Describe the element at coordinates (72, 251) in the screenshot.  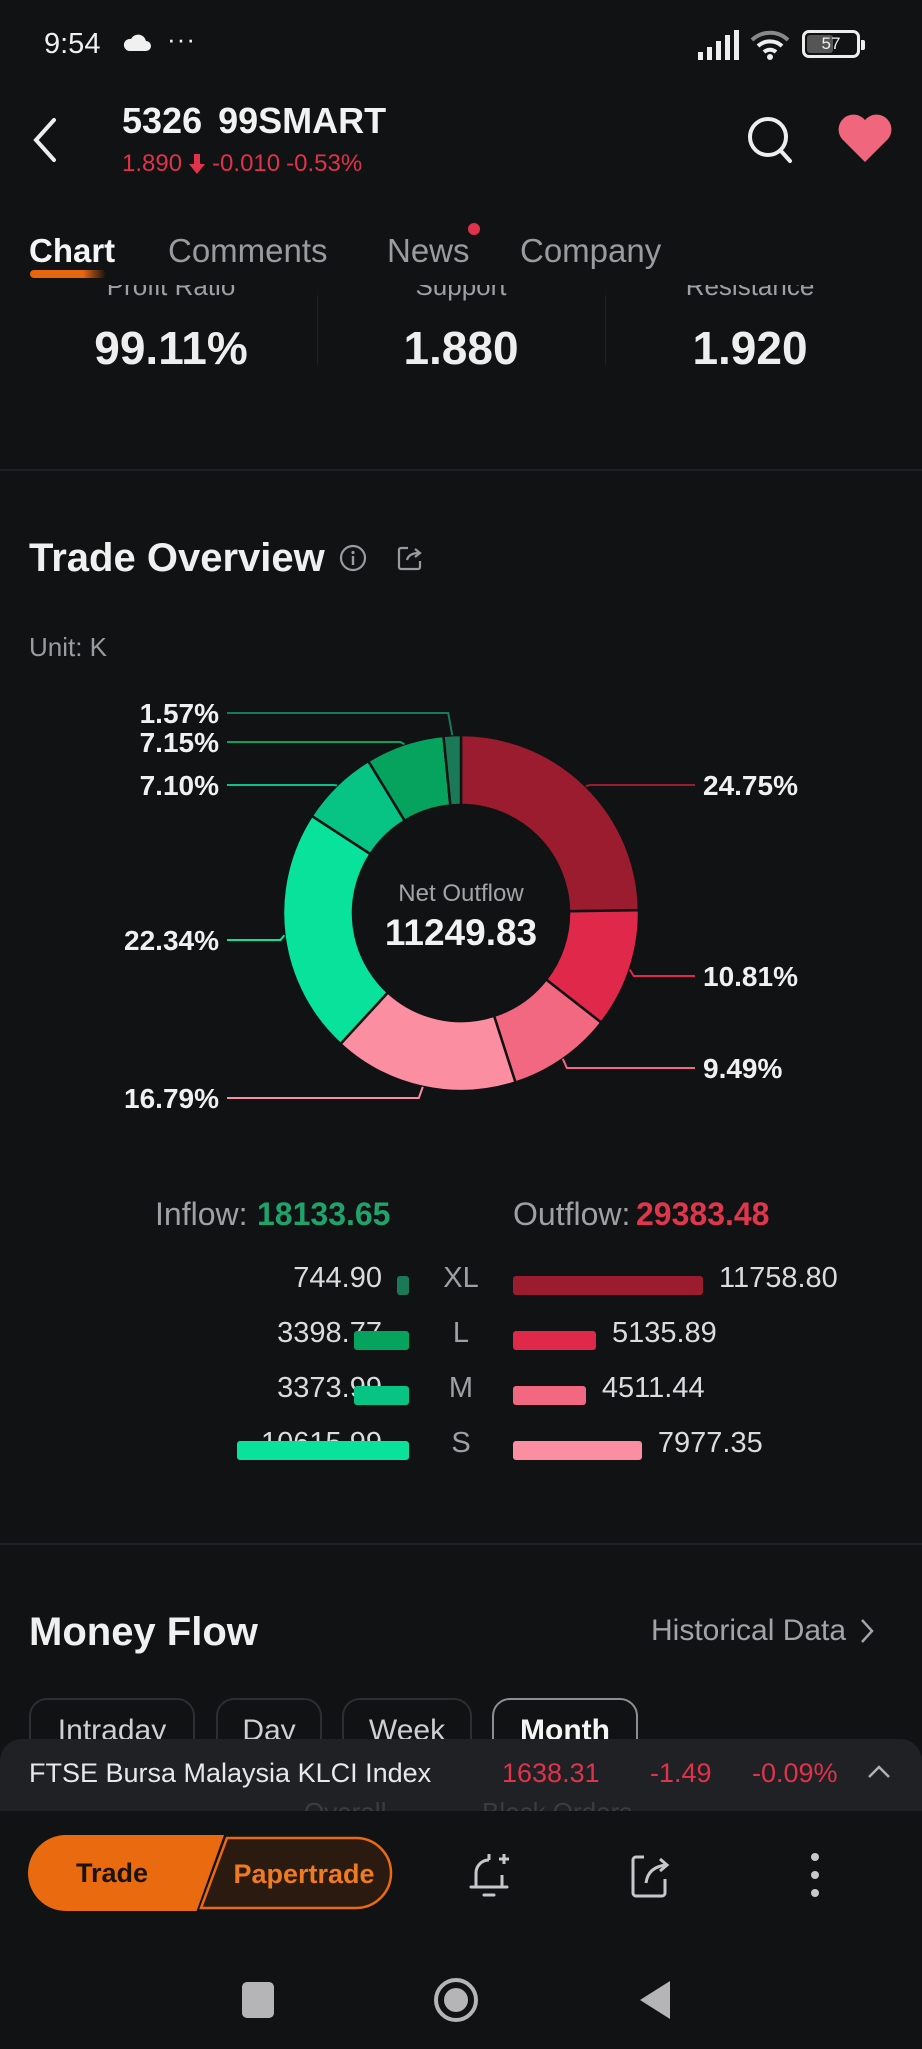
I see `tab-chart: Chart` at that location.